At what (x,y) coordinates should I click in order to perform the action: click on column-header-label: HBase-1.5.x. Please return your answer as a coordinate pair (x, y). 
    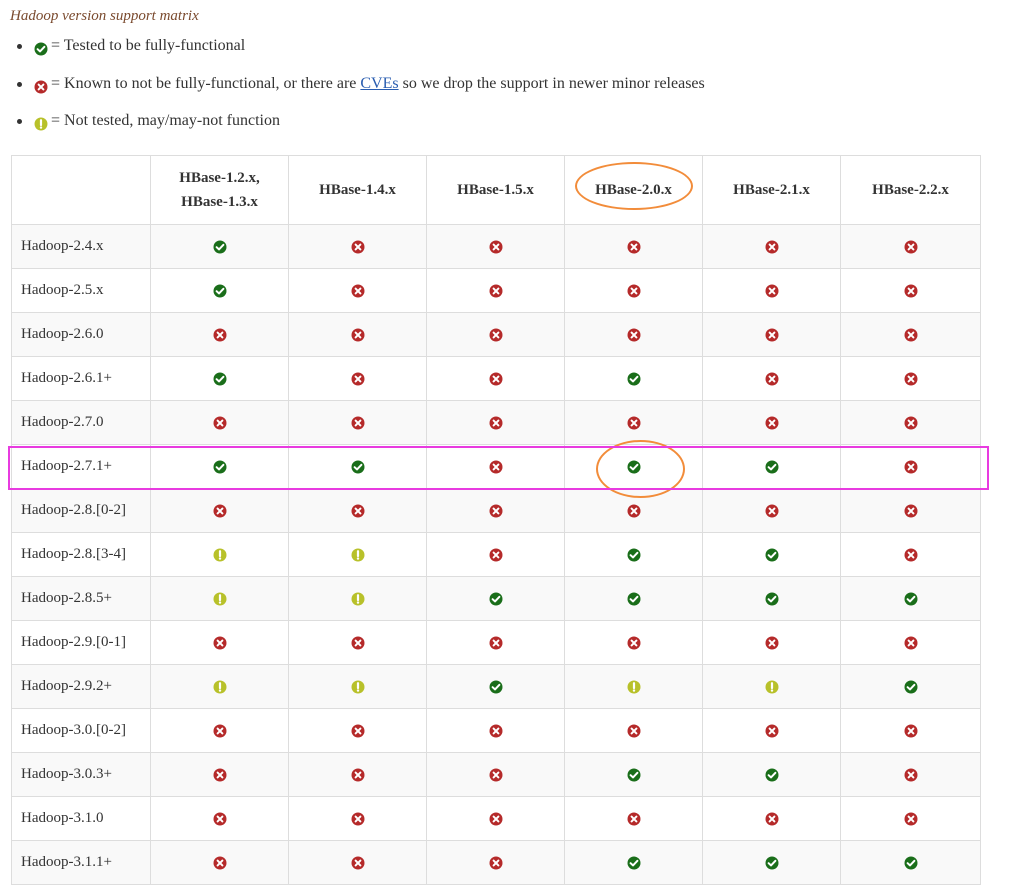
    Looking at the image, I should click on (495, 190).